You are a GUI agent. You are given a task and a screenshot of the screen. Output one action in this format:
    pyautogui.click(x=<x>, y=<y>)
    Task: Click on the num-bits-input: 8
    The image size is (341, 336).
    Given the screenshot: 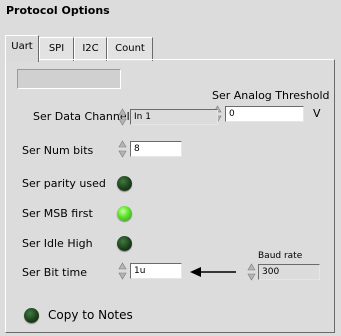 What is the action you would take?
    pyautogui.click(x=156, y=149)
    